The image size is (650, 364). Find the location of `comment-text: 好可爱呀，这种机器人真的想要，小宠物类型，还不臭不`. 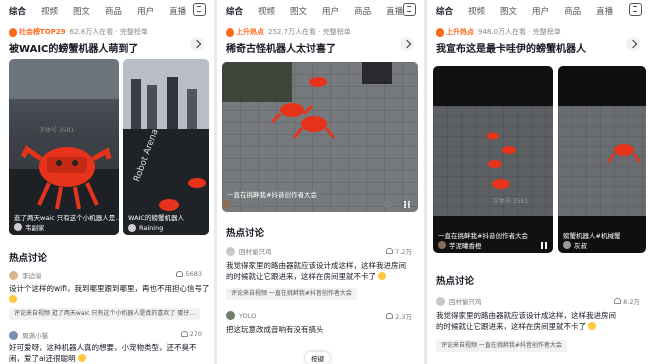

comment-text: 好可爱呀，这种机器人真的想要，小宠物类型，还不臭不 is located at coordinates (103, 347).